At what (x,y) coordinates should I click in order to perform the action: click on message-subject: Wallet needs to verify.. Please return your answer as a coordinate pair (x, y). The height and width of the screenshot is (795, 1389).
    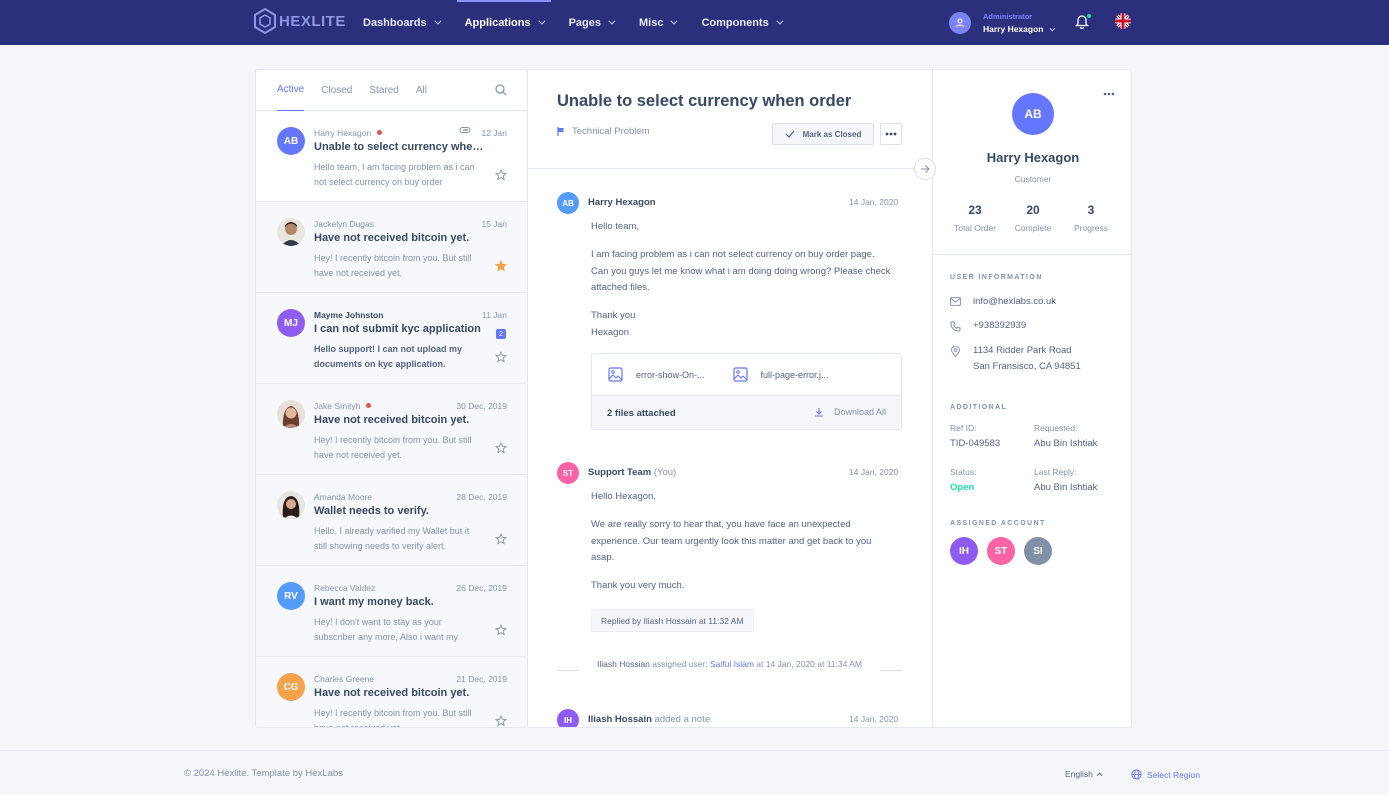
    Looking at the image, I should click on (371, 511).